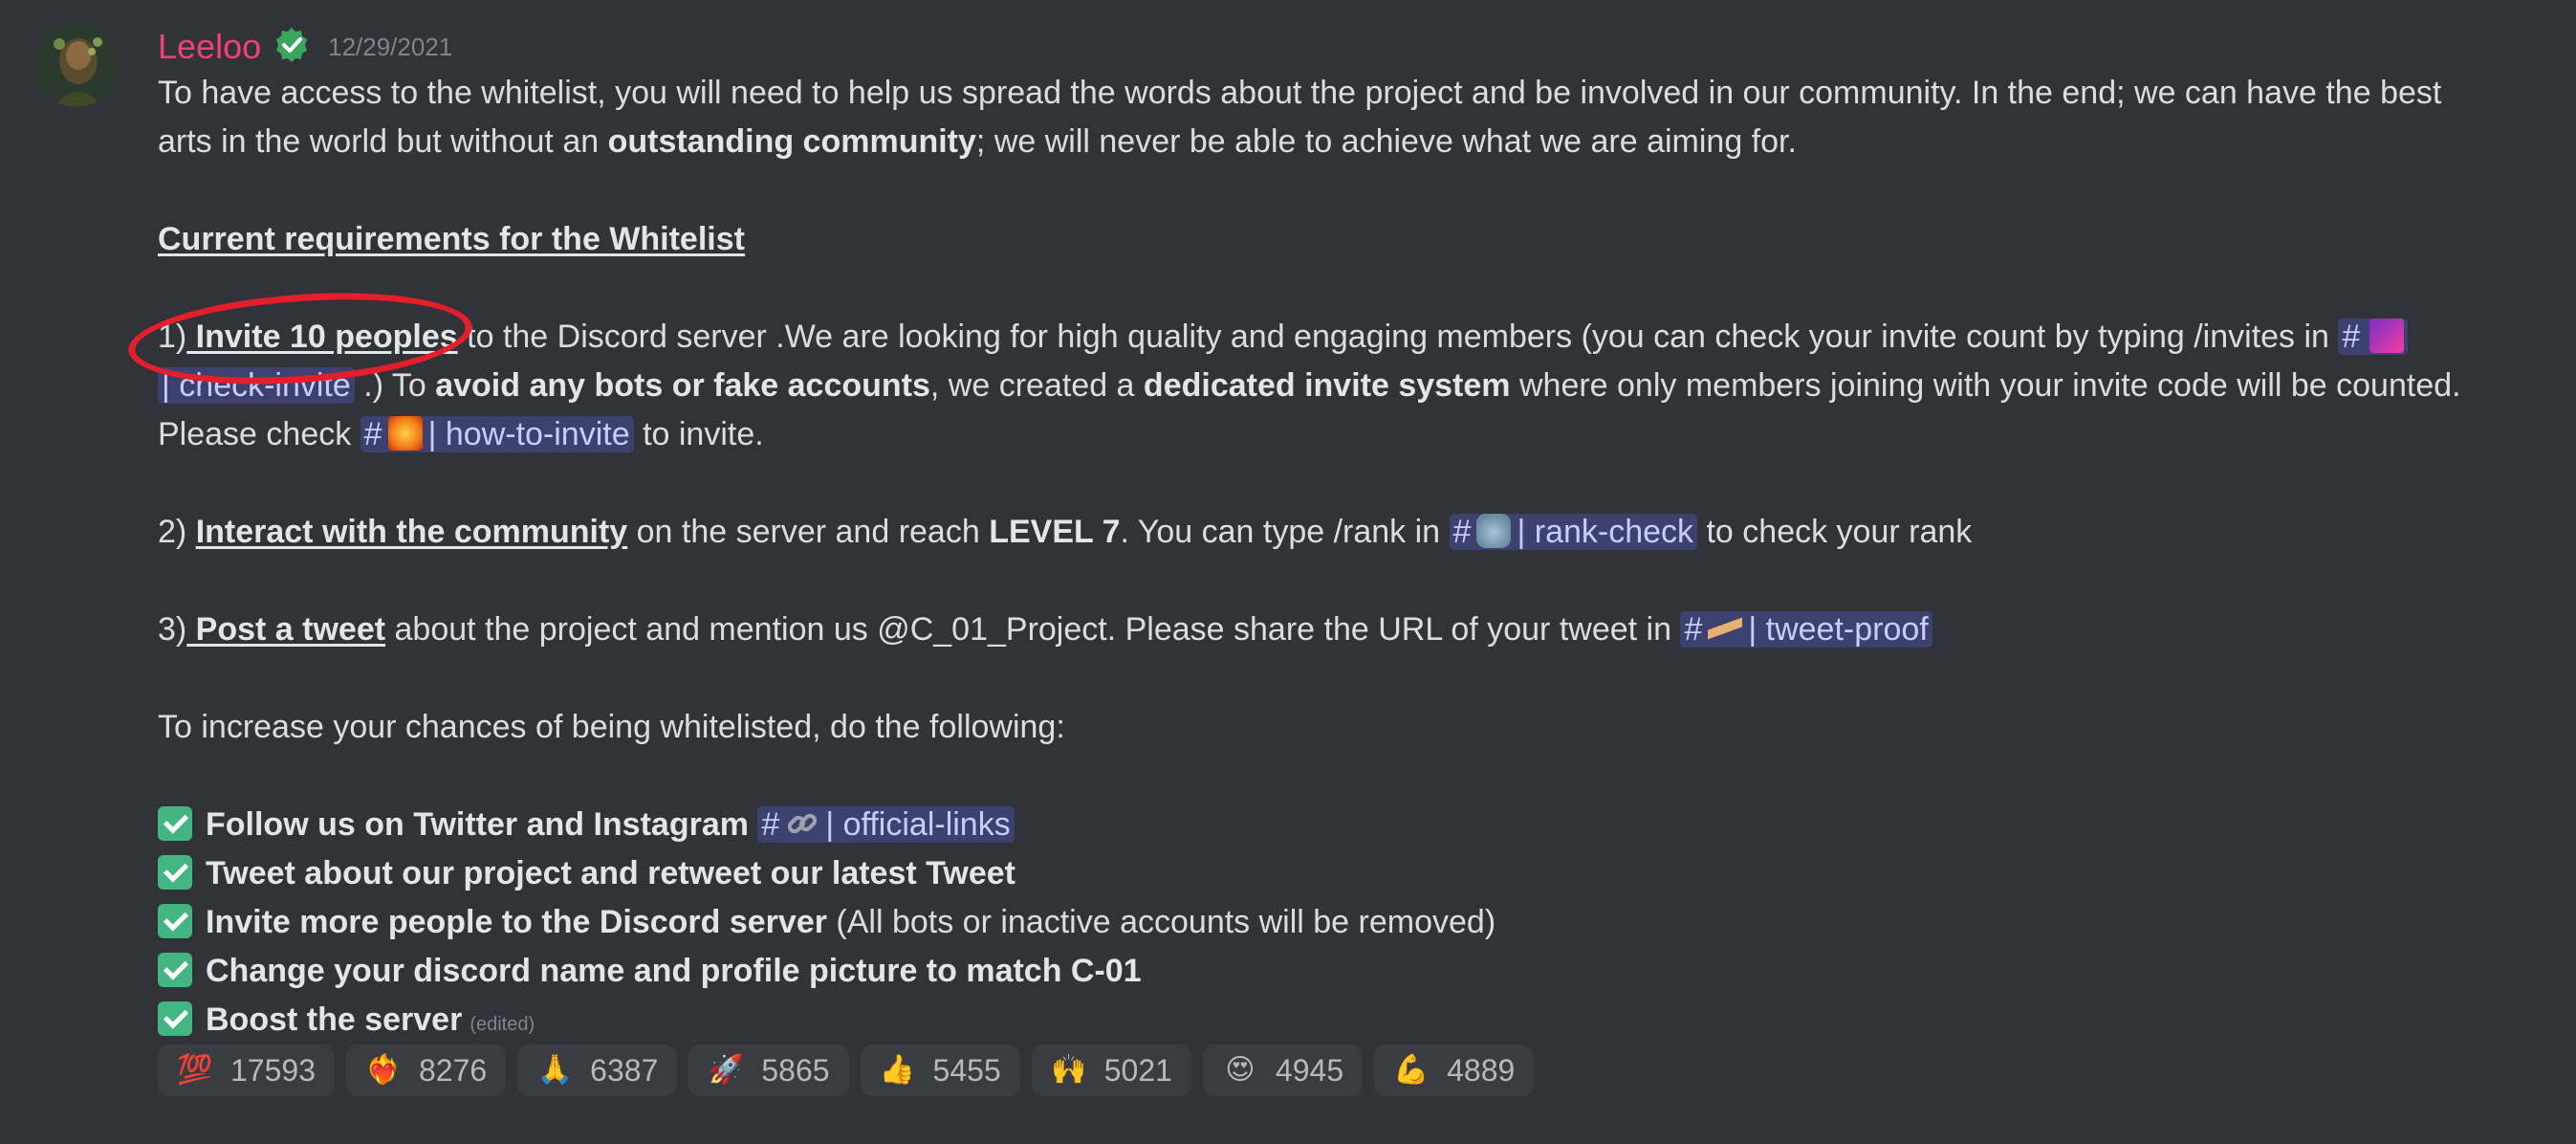 This screenshot has width=2576, height=1144. What do you see at coordinates (897, 1070) in the screenshot?
I see `thumbs-up-icon: 👍` at bounding box center [897, 1070].